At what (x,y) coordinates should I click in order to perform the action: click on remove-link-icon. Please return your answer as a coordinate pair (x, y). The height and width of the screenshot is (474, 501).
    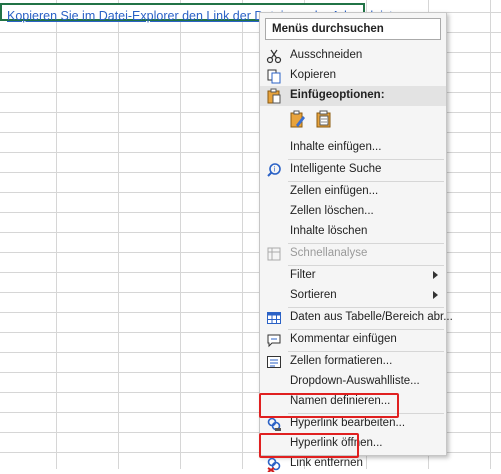
    Looking at the image, I should click on (274, 464).